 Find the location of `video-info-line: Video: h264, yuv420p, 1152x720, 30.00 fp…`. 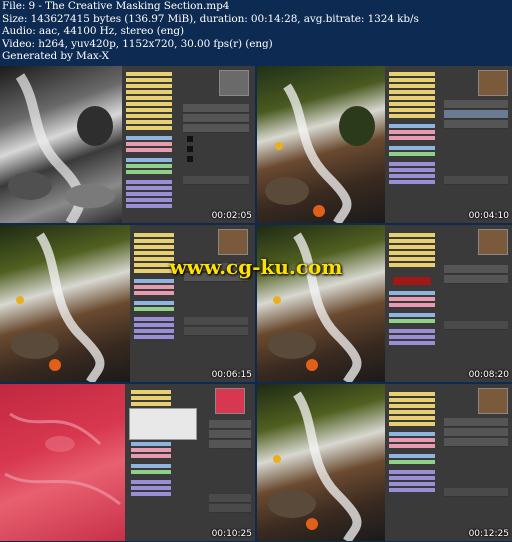

video-info-line: Video: h264, yuv420p, 1152x720, 30.00 fp… is located at coordinates (137, 43).